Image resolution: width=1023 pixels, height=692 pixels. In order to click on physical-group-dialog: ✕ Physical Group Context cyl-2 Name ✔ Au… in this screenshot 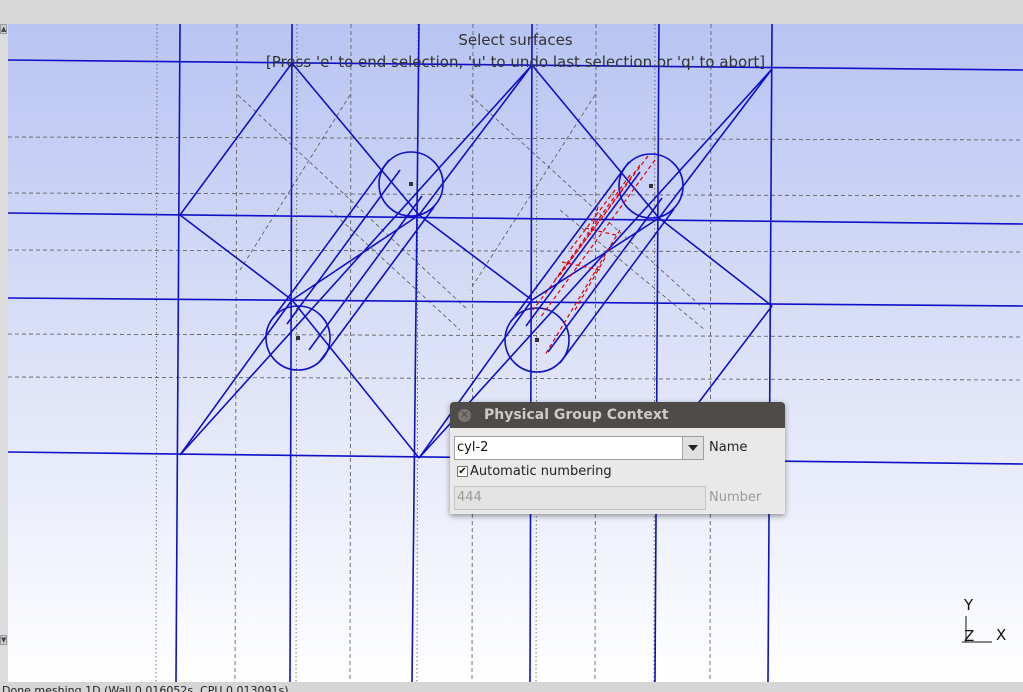, I will do `click(617, 458)`.